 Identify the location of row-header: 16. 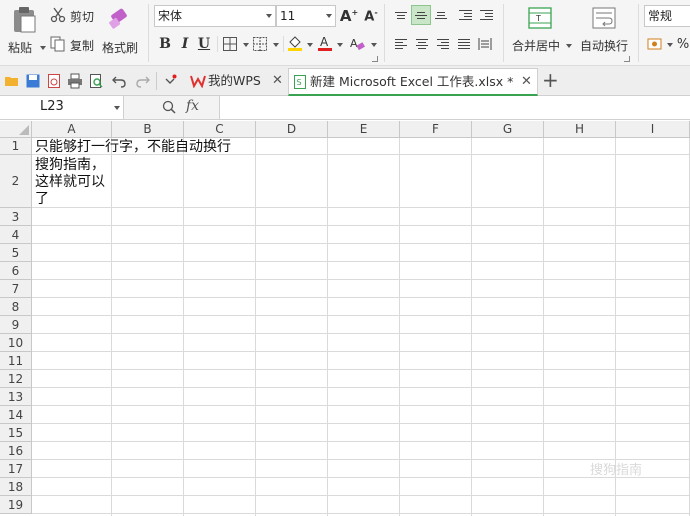
(16, 451).